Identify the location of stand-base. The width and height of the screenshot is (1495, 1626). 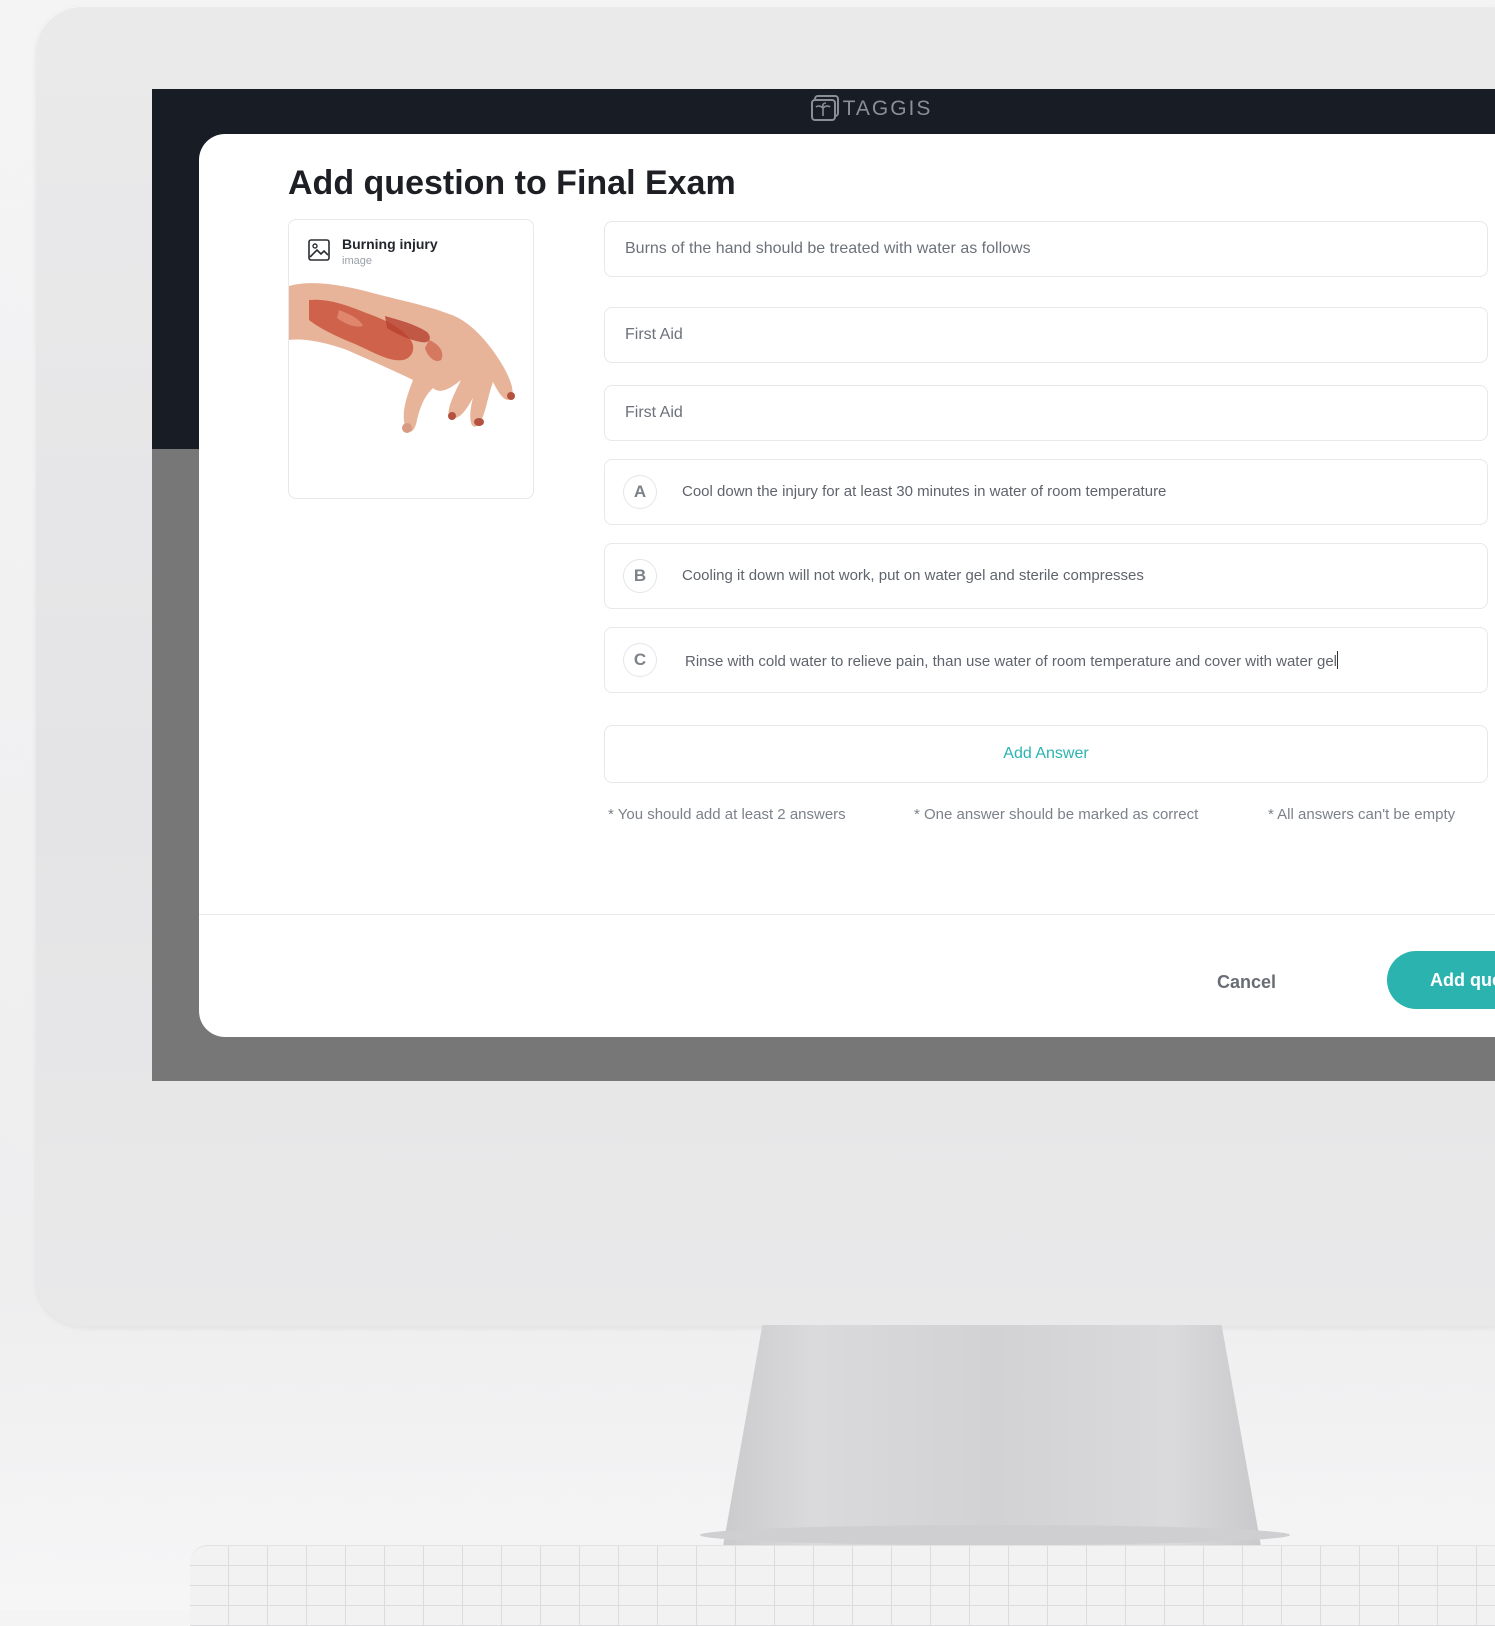
(995, 1535).